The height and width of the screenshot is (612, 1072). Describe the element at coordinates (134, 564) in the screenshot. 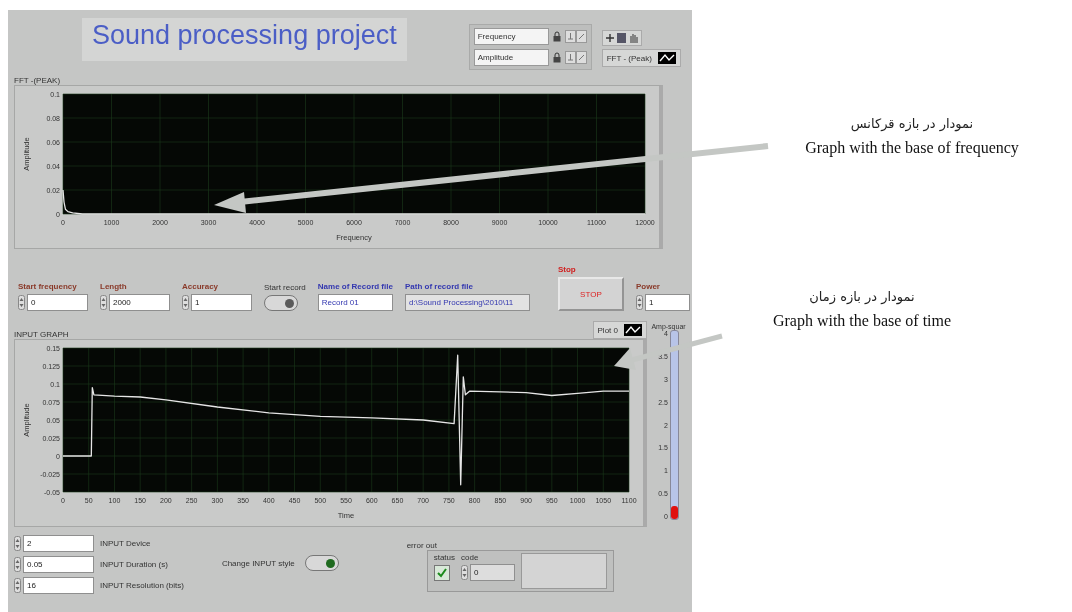

I see `control-label: INPUT Duration (s)` at that location.